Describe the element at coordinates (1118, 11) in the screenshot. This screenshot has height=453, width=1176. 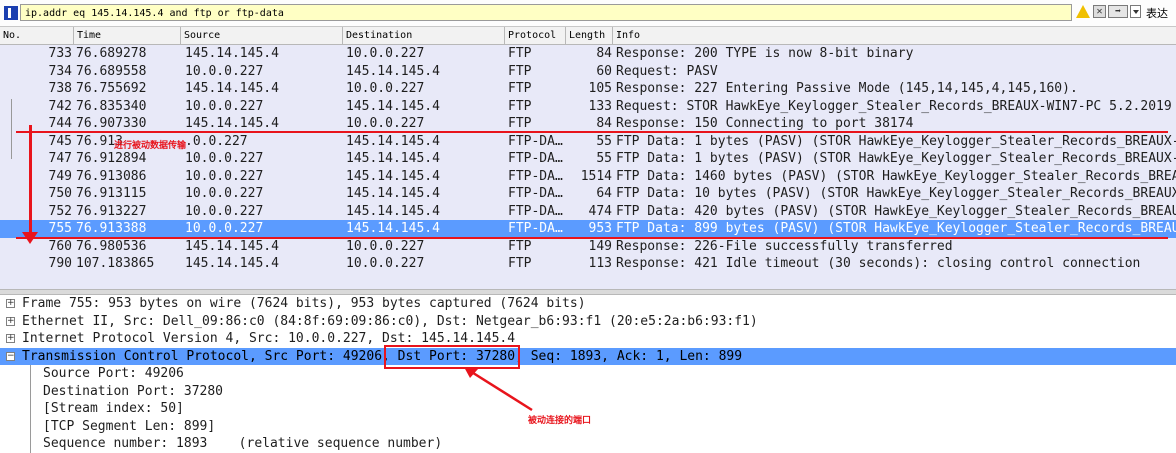
I see `apply-filter-icon: ➡` at that location.